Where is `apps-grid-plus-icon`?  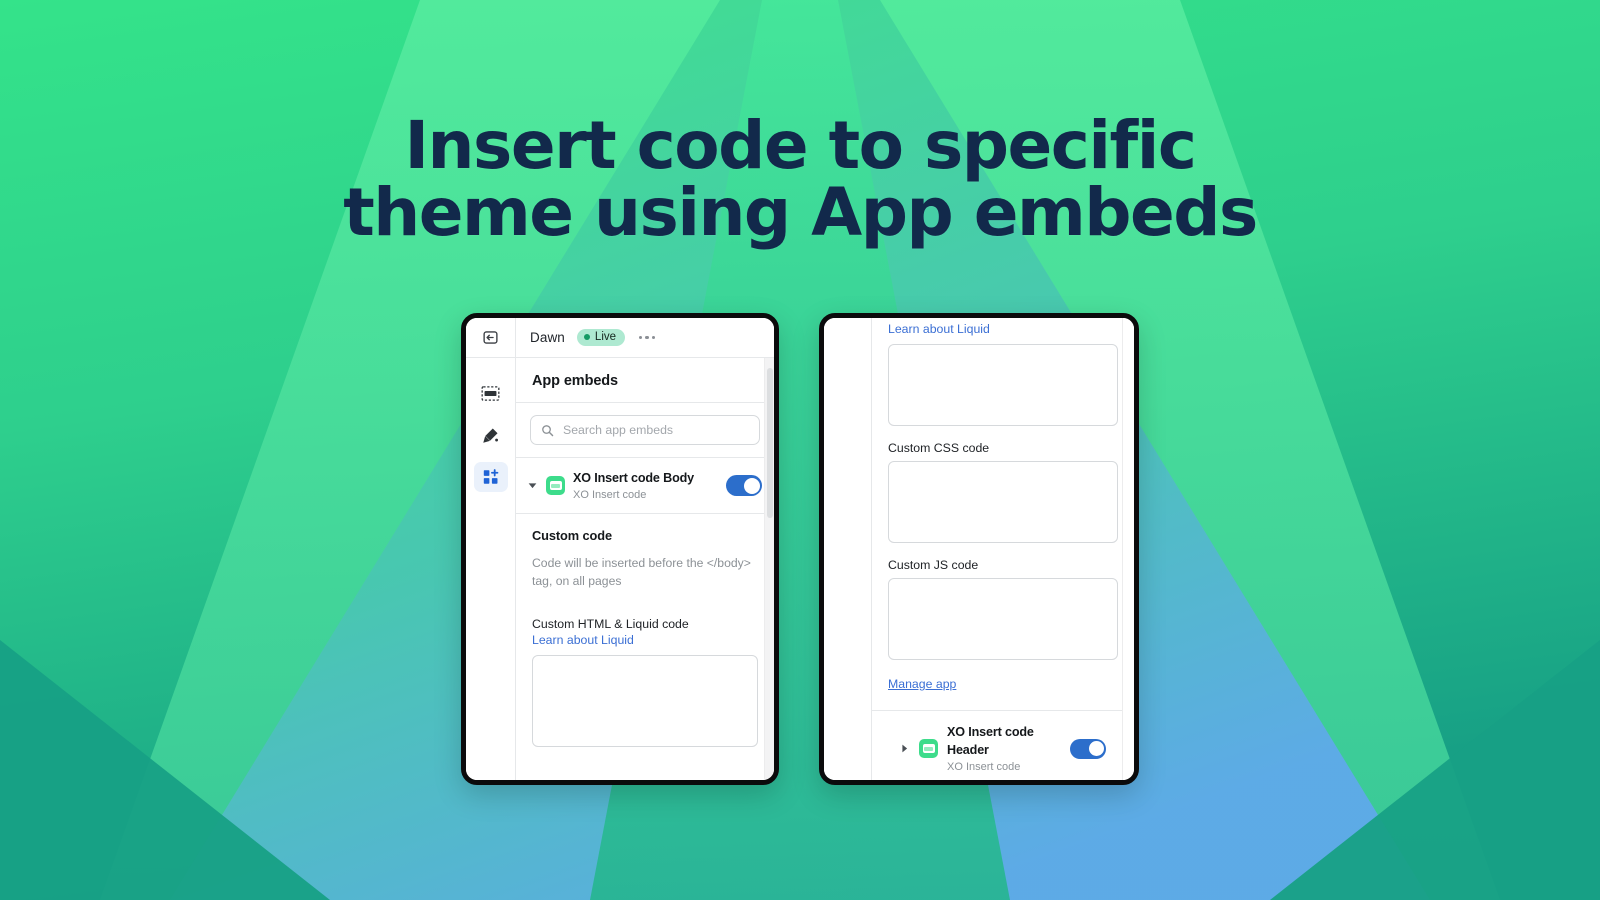 apps-grid-plus-icon is located at coordinates (490, 476).